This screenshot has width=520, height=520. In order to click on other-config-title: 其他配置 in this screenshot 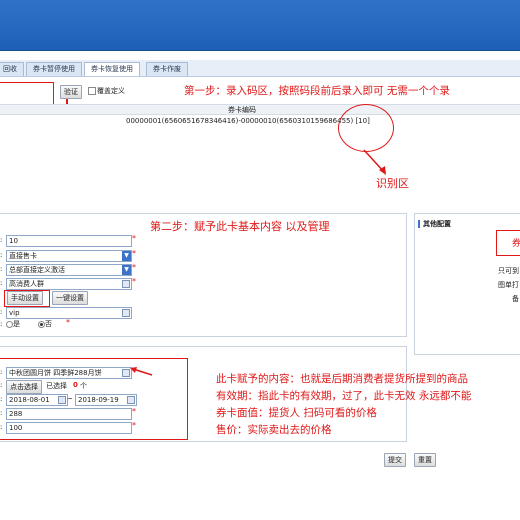, I will do `click(437, 224)`.